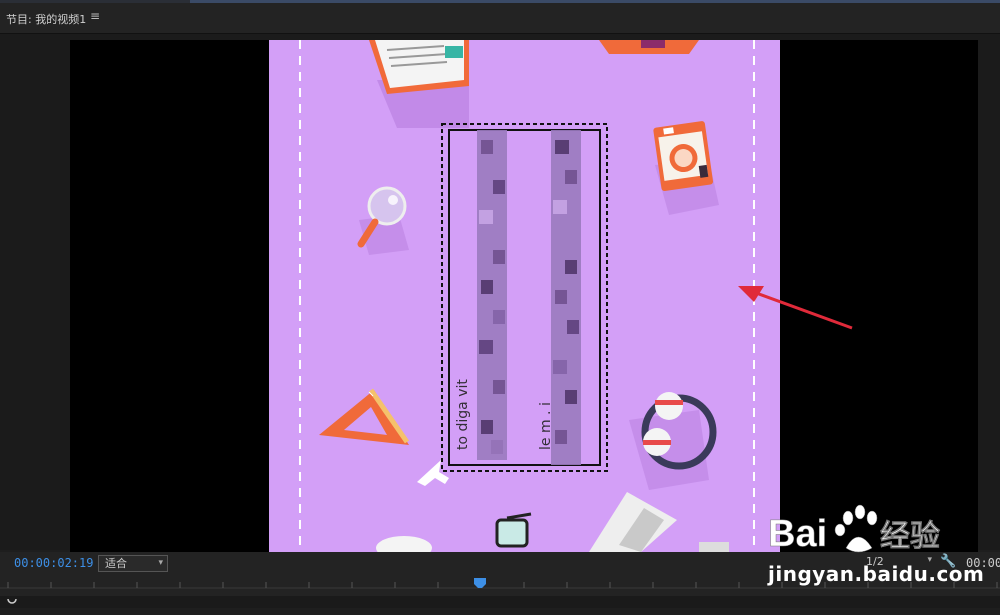 Image resolution: width=1000 pixels, height=615 pixels. Describe the element at coordinates (404, 544) in the screenshot. I see `cup-icon` at that location.